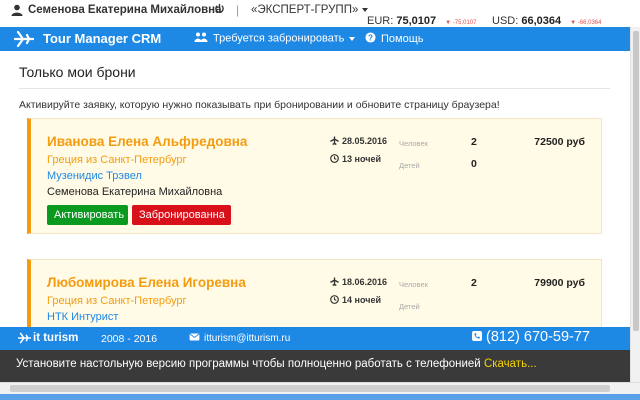 Image resolution: width=640 pixels, height=400 pixels. What do you see at coordinates (365, 141) in the screenshot?
I see `departure-date-value: 28.05.2016` at bounding box center [365, 141].